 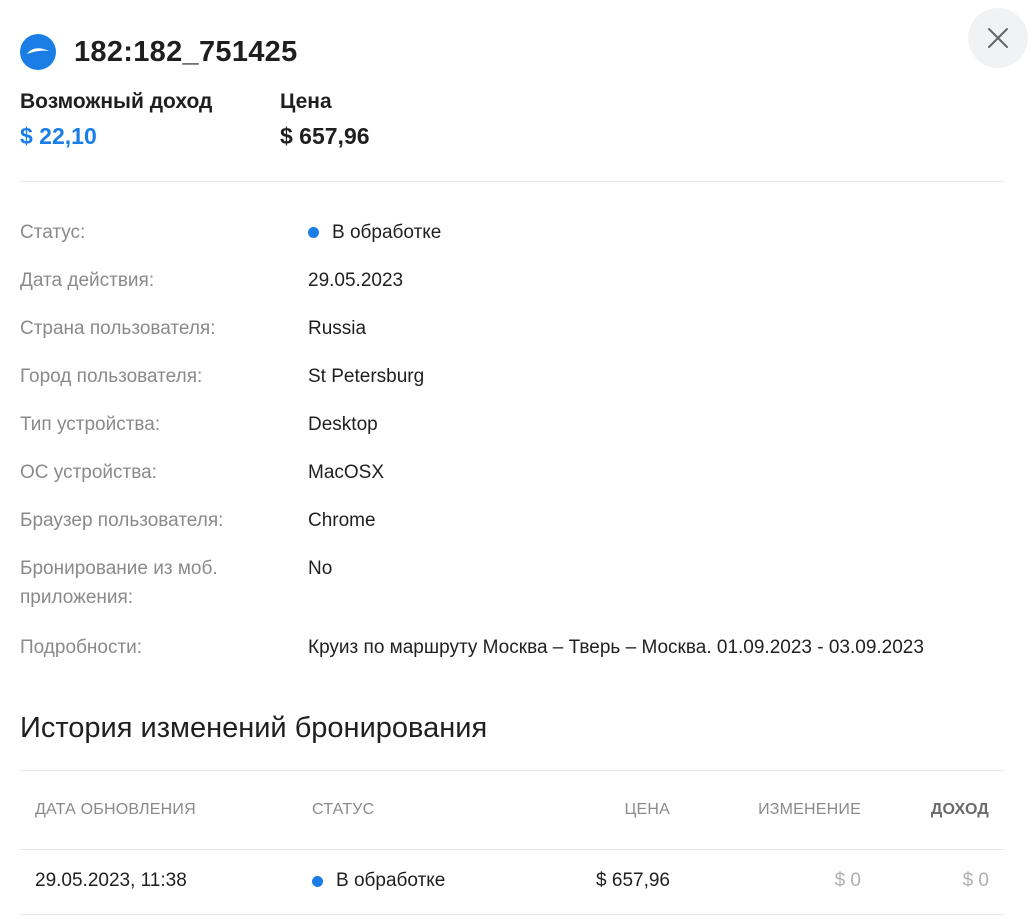 I want to click on income-value: $ 22,10, so click(x=58, y=136).